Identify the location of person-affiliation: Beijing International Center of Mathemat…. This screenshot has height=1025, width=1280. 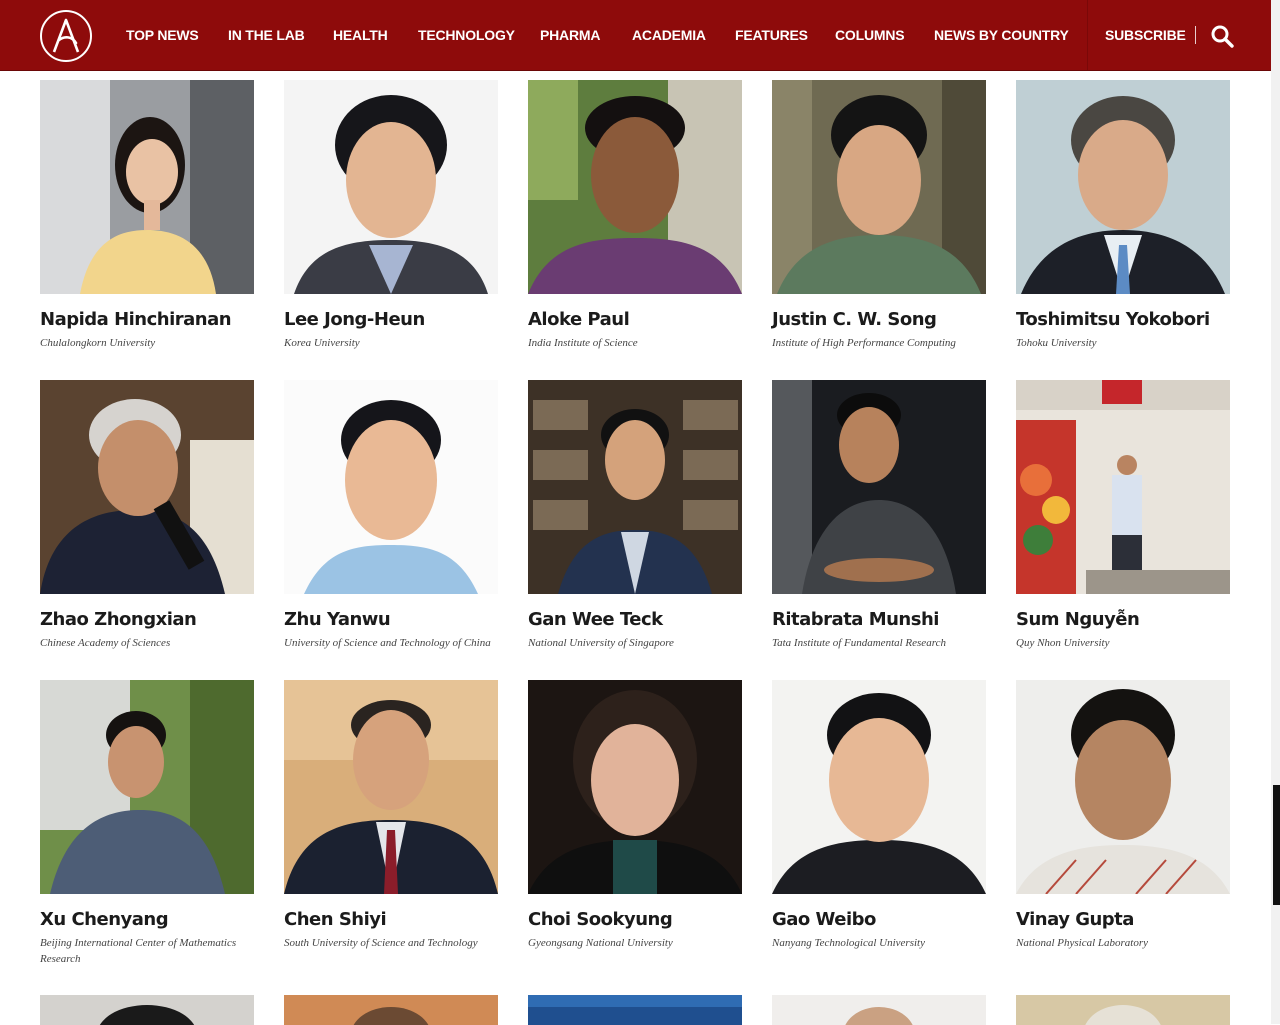
(138, 951).